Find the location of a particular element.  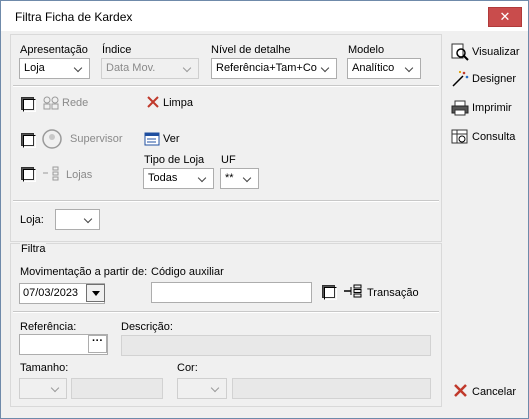

tipo-loja-select: Todas is located at coordinates (178, 178).